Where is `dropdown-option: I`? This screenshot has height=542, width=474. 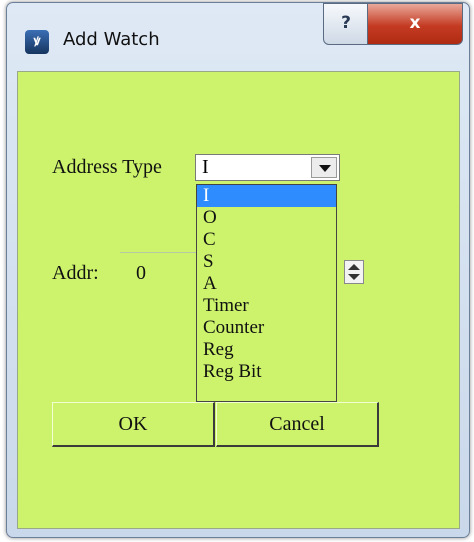
dropdown-option: I is located at coordinates (266, 196).